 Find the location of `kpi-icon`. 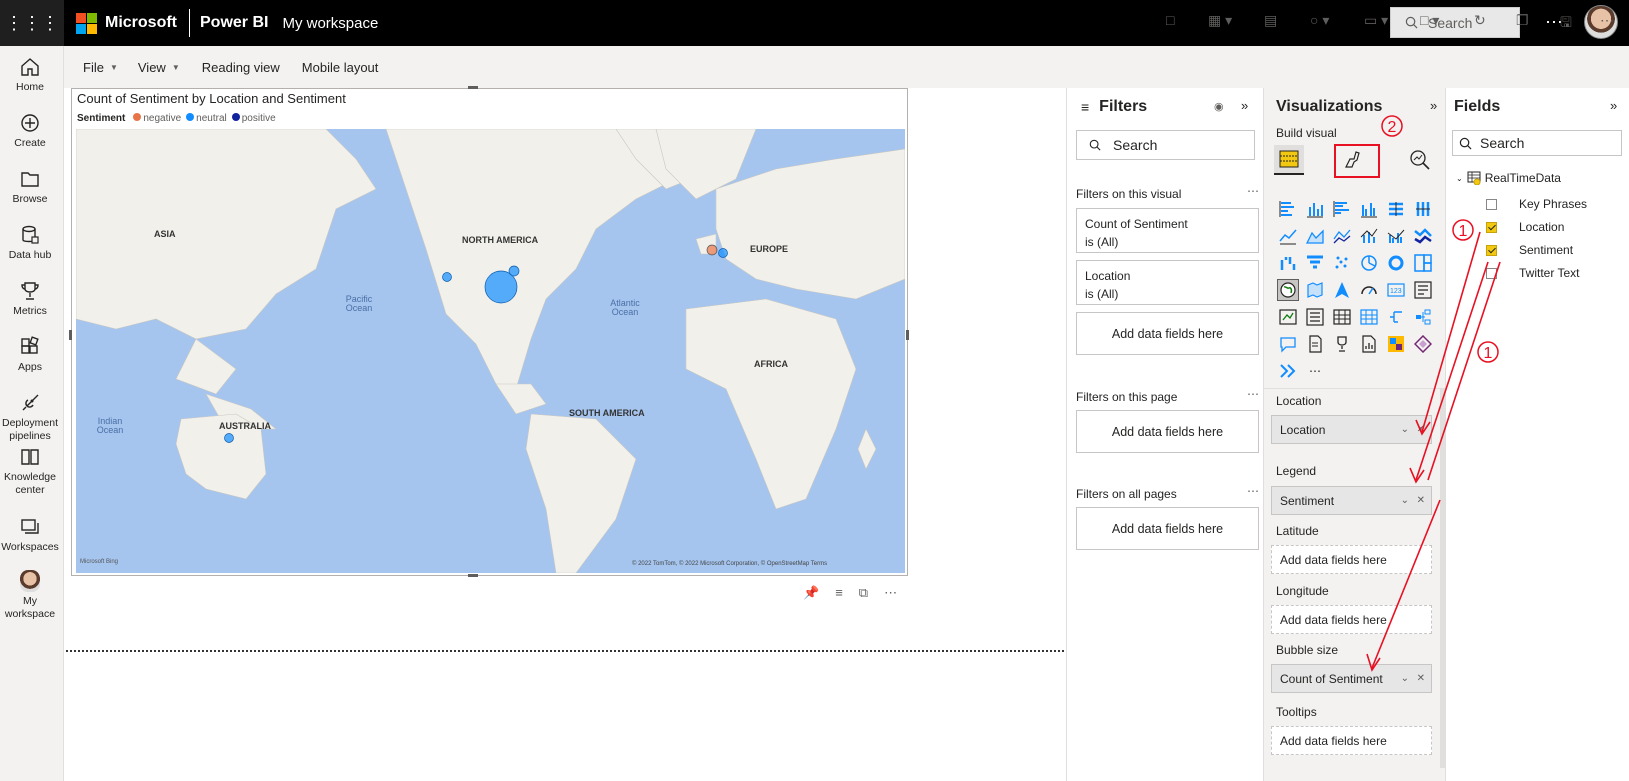

kpi-icon is located at coordinates (1288, 317).